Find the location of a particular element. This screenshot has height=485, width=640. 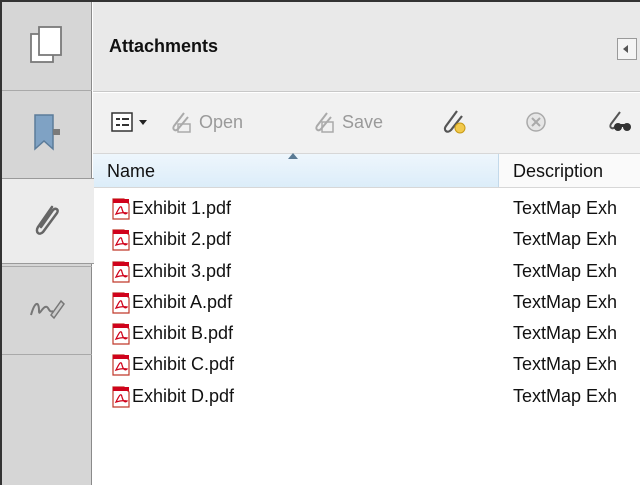

attachment-name: Exhibit C.pdf is located at coordinates (183, 364).